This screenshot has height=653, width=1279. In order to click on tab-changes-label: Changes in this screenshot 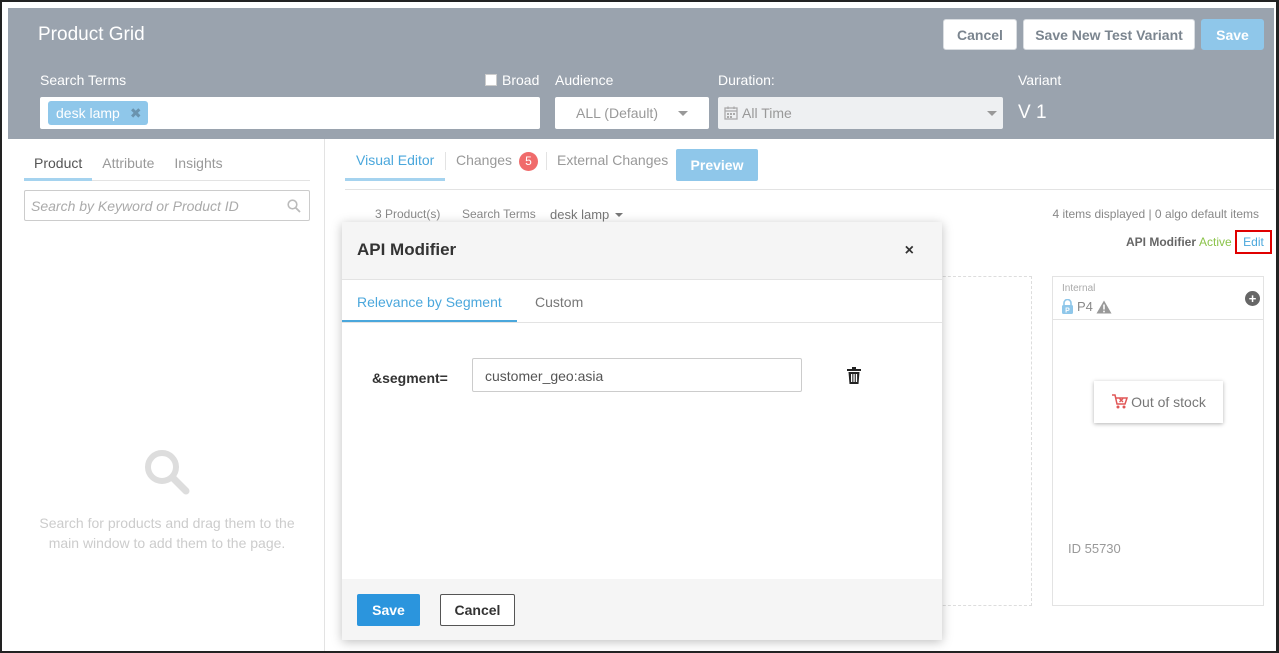, I will do `click(484, 160)`.